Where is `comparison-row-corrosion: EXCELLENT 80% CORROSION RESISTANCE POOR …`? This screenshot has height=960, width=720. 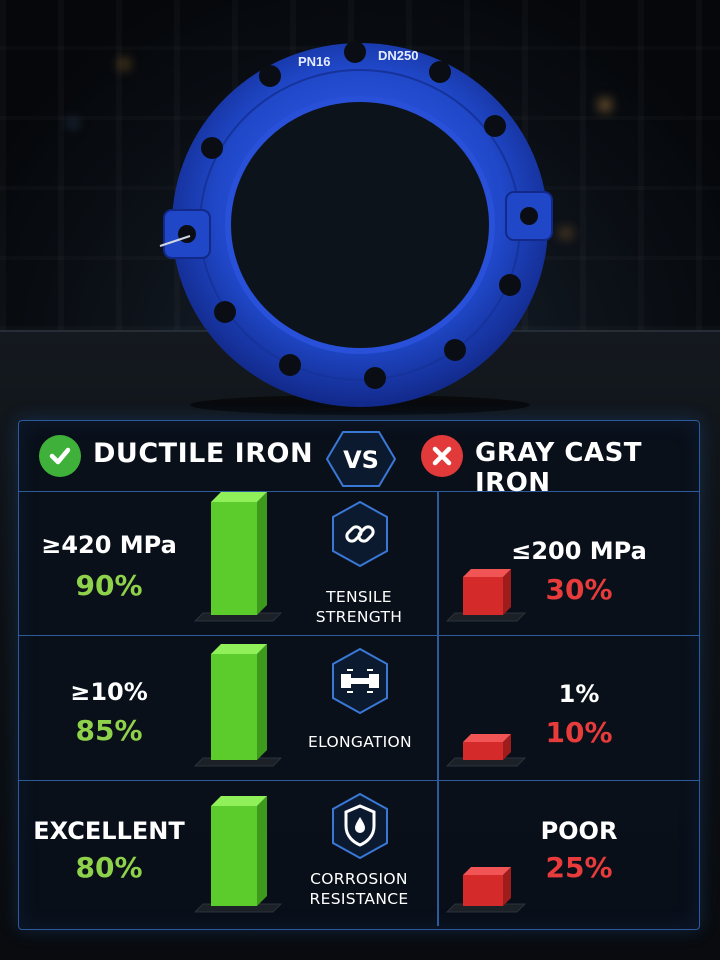 comparison-row-corrosion: EXCELLENT 80% CORROSION RESISTANCE POOR … is located at coordinates (359, 853).